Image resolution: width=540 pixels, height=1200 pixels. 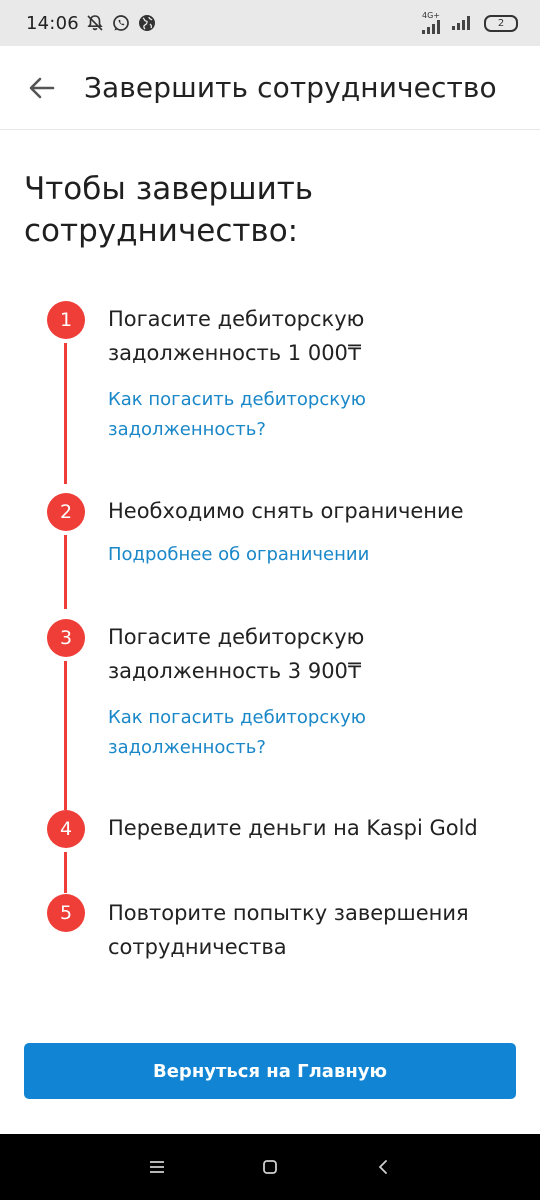 What do you see at coordinates (52, 23) in the screenshot?
I see `status-time: 14:06` at bounding box center [52, 23].